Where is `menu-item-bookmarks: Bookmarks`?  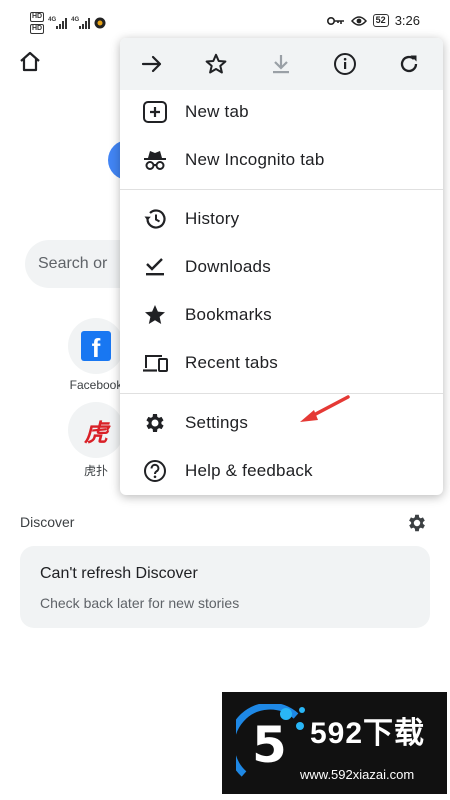 menu-item-bookmarks: Bookmarks is located at coordinates (281, 315).